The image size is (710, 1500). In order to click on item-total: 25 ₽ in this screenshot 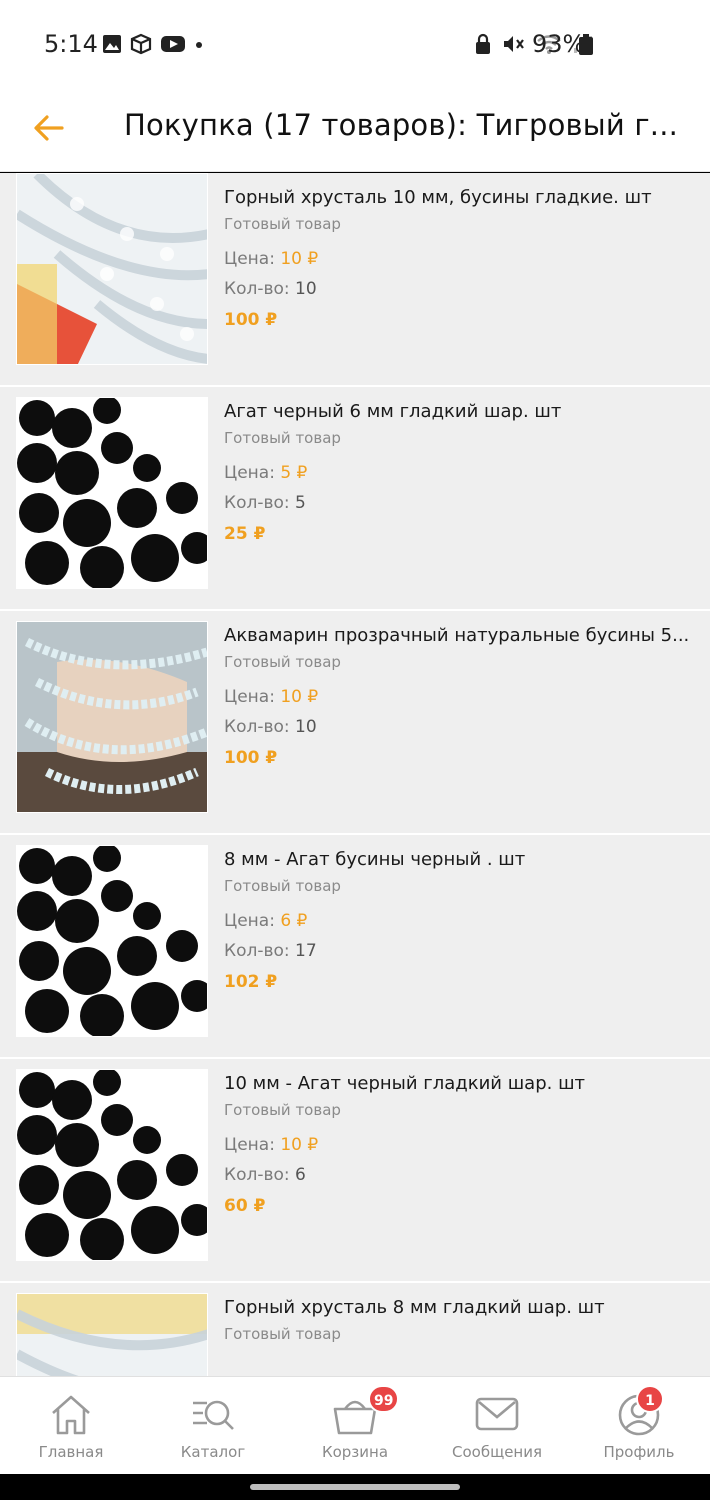, I will do `click(245, 534)`.